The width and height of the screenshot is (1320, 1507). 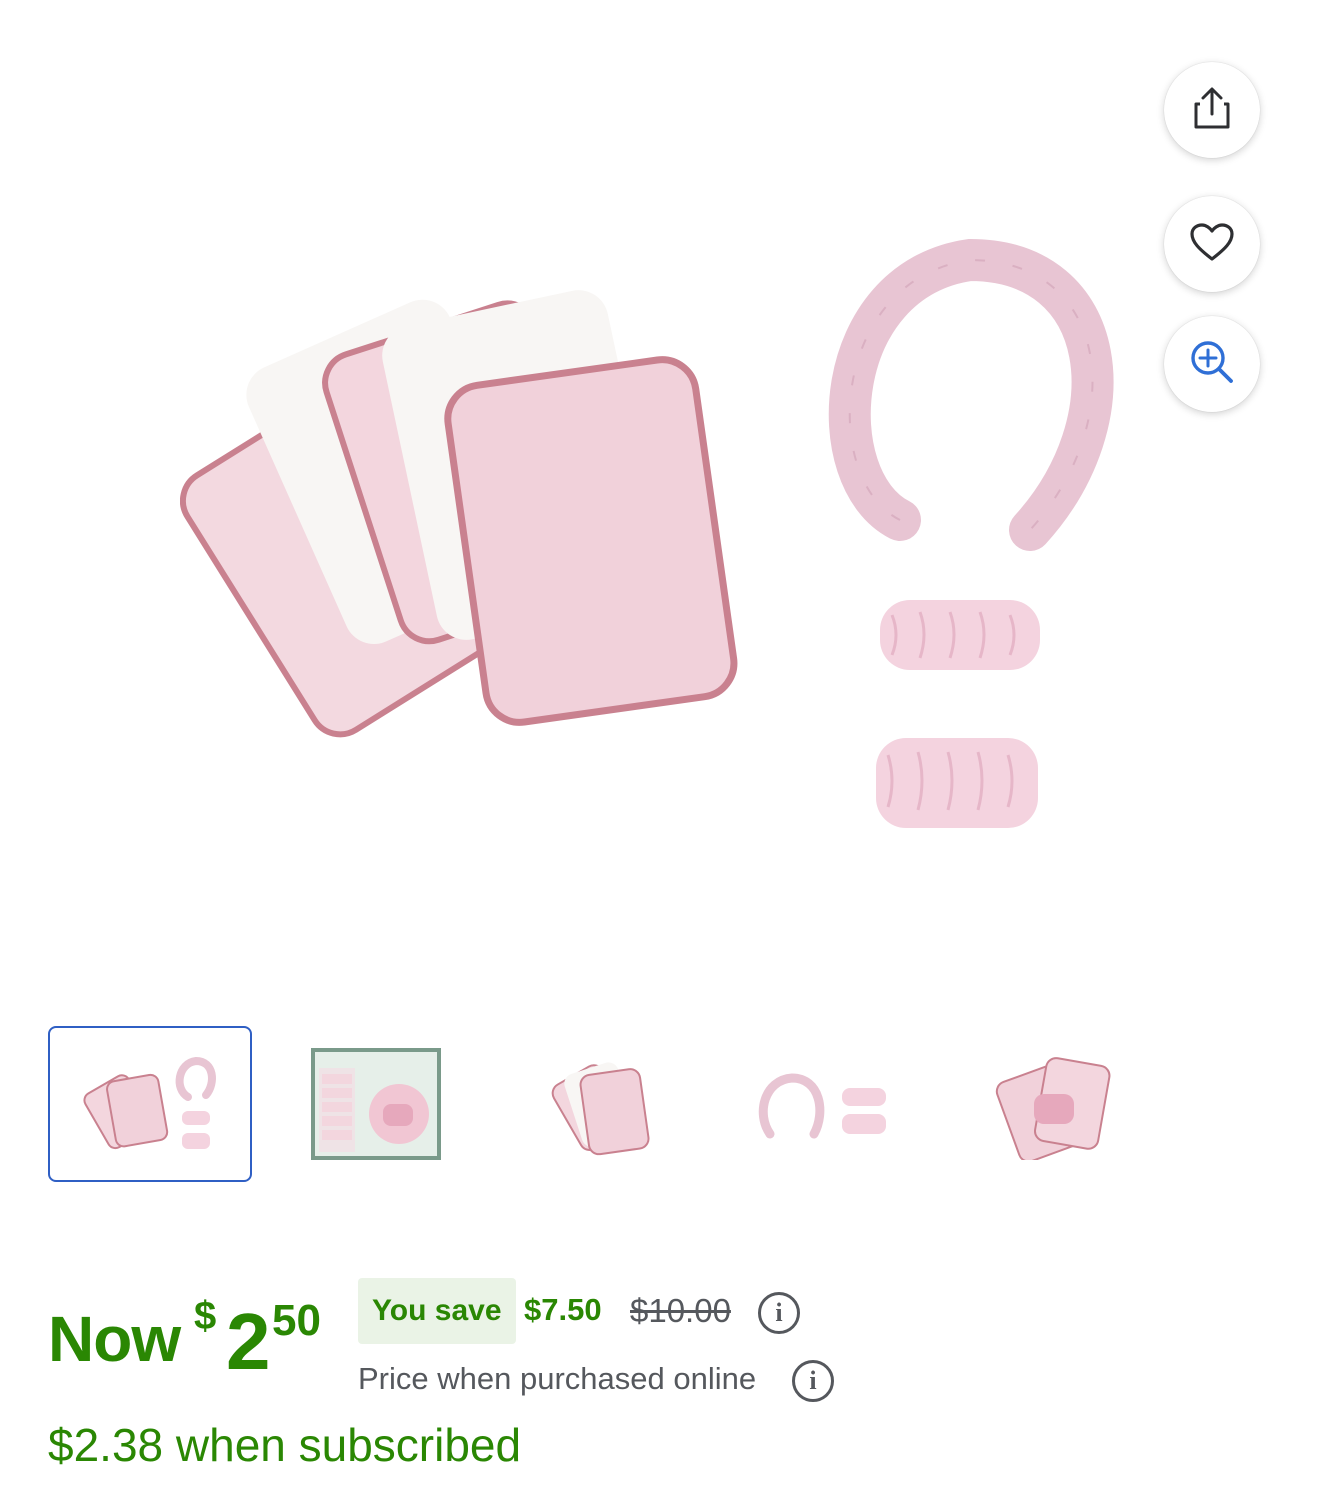 What do you see at coordinates (779, 1313) in the screenshot?
I see `price-info-icon: i` at bounding box center [779, 1313].